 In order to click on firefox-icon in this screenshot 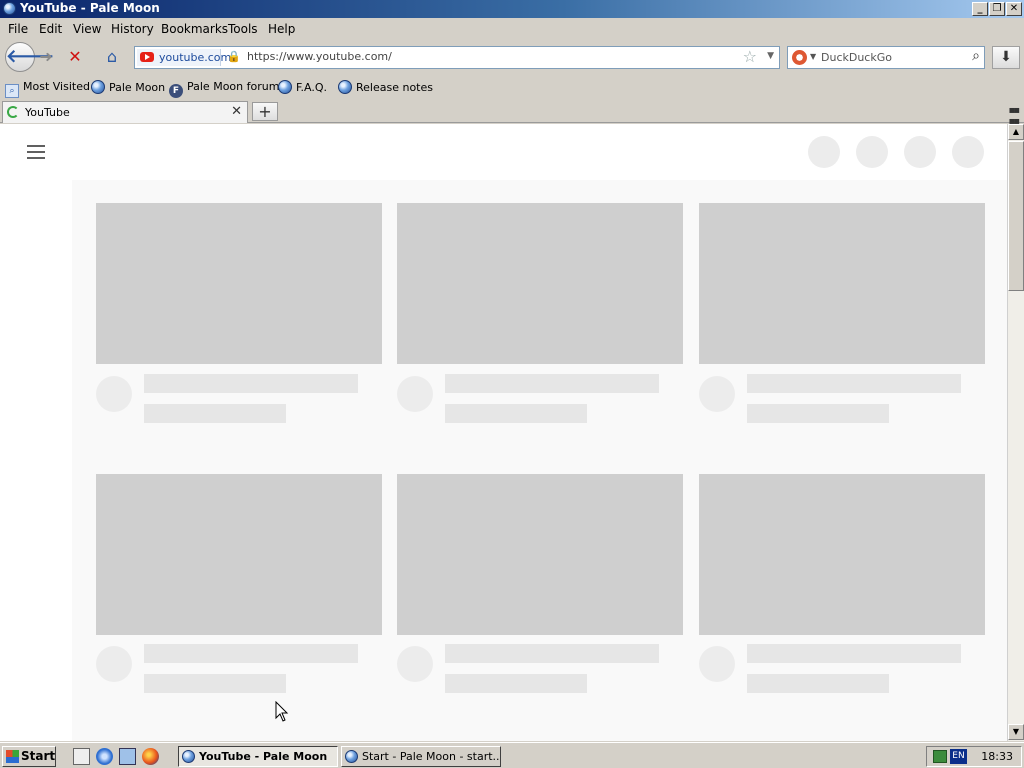, I will do `click(150, 756)`.